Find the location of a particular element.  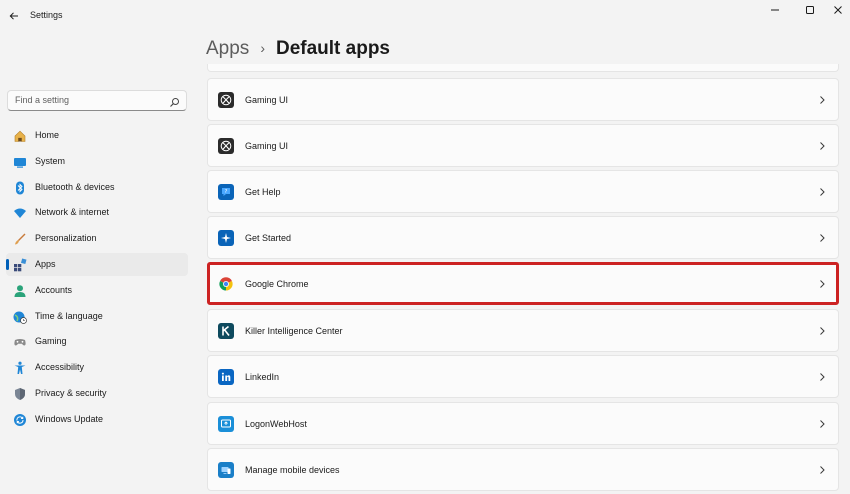

minimize-icon is located at coordinates (775, 10).